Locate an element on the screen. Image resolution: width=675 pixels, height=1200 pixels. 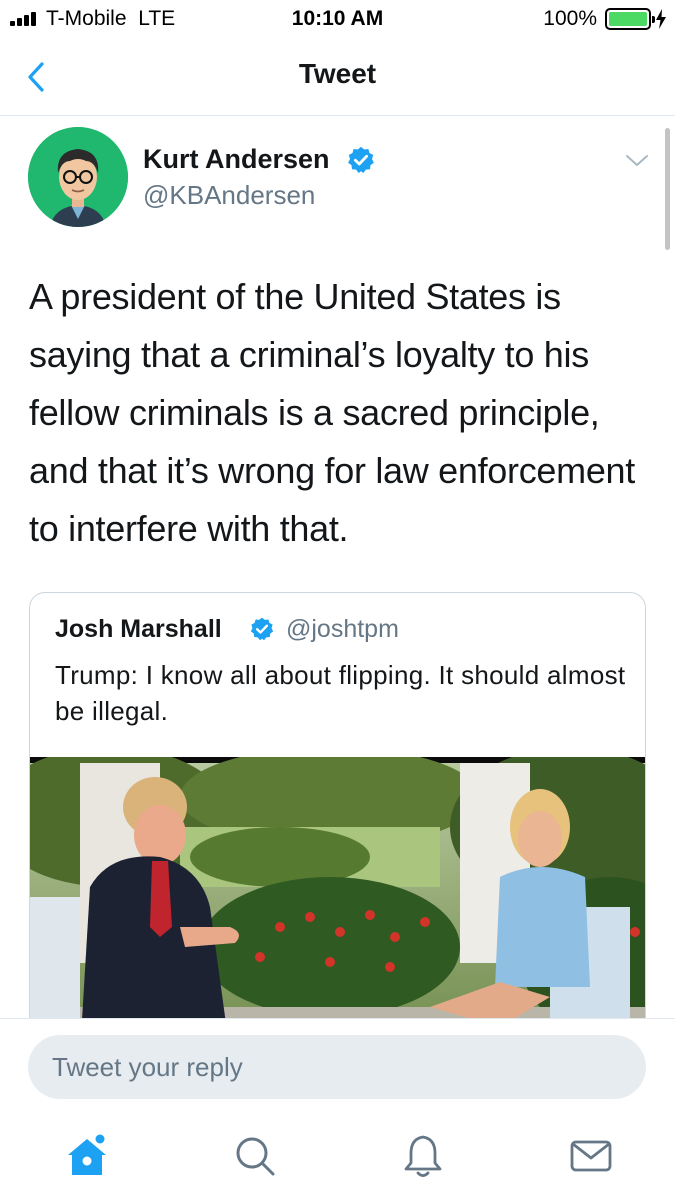
notifications-bell-icon is located at coordinates (423, 1156).